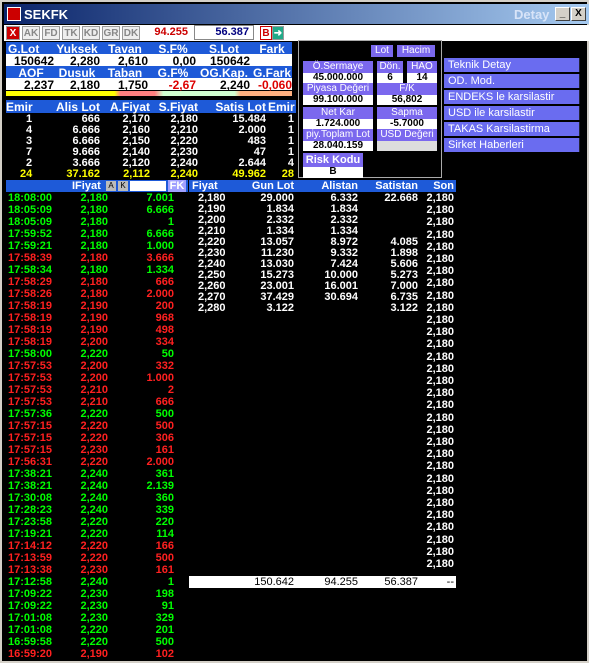  Describe the element at coordinates (13, 33) in the screenshot. I see `toolbar-button-x: X` at that location.